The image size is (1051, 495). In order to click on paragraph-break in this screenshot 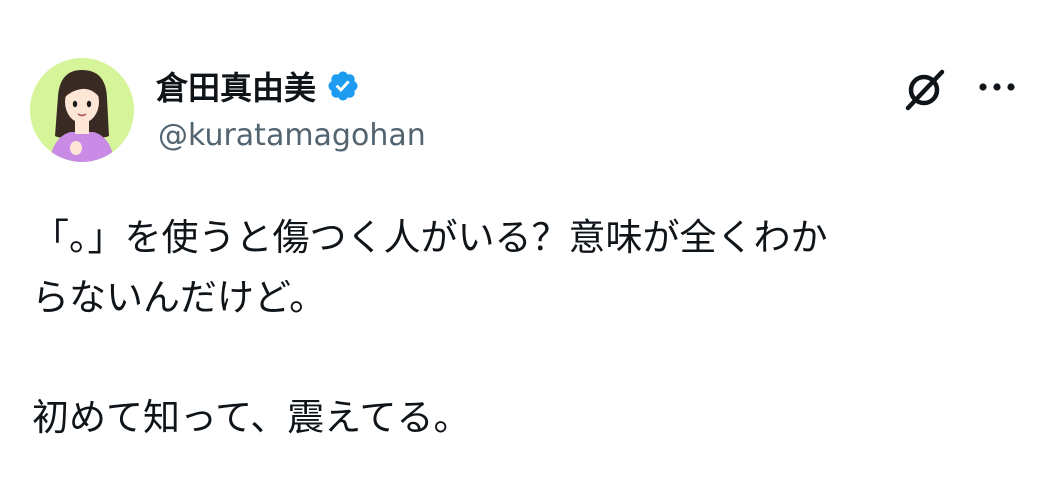, I will do `click(527, 358)`.